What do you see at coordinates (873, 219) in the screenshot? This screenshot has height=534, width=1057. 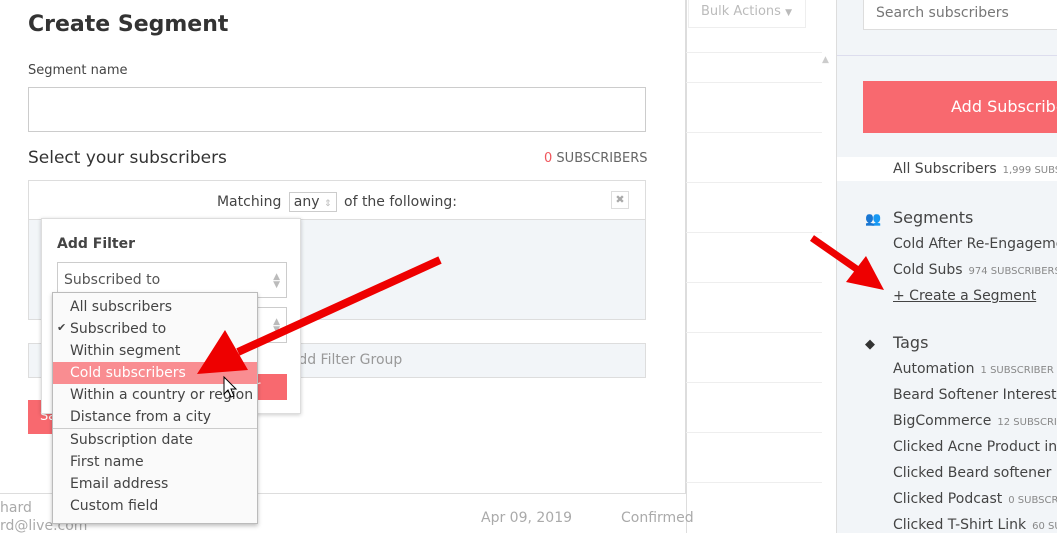 I see `users-icon: 👥` at bounding box center [873, 219].